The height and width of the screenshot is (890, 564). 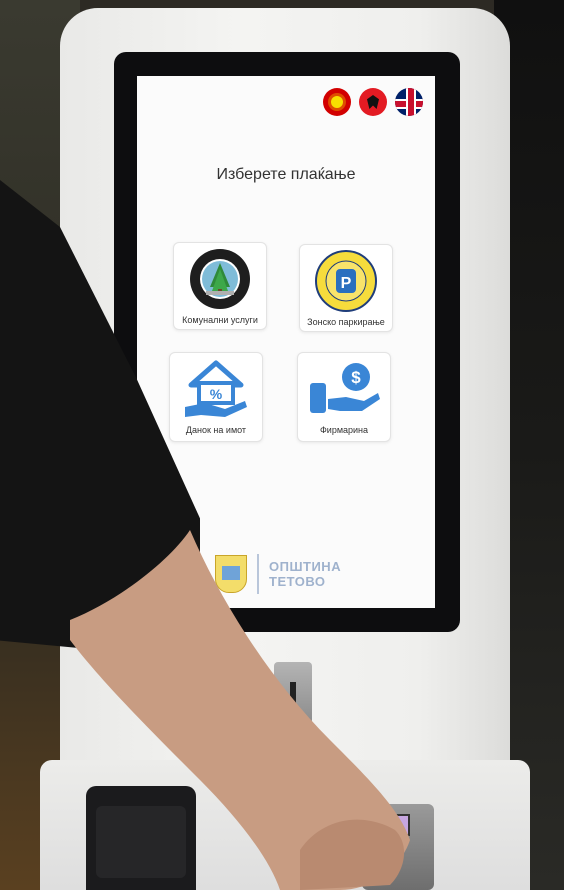 I want to click on language-selector, so click(x=373, y=102).